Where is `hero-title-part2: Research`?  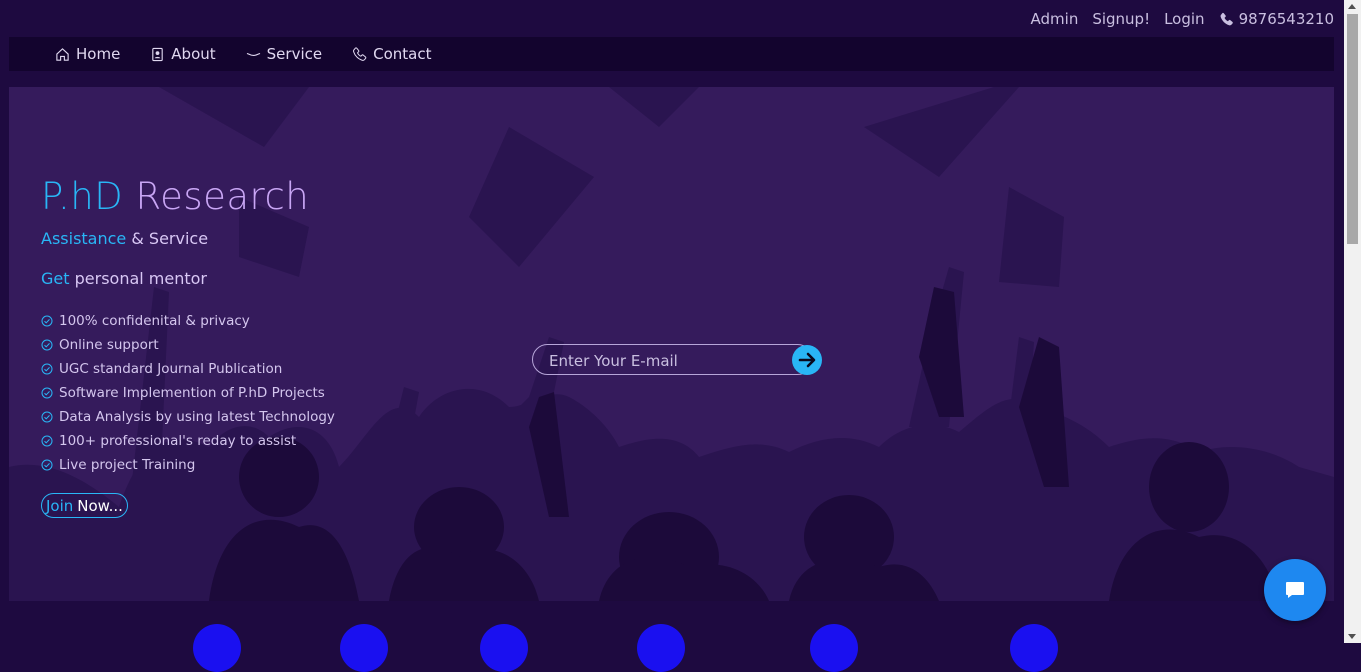 hero-title-part2: Research is located at coordinates (222, 196).